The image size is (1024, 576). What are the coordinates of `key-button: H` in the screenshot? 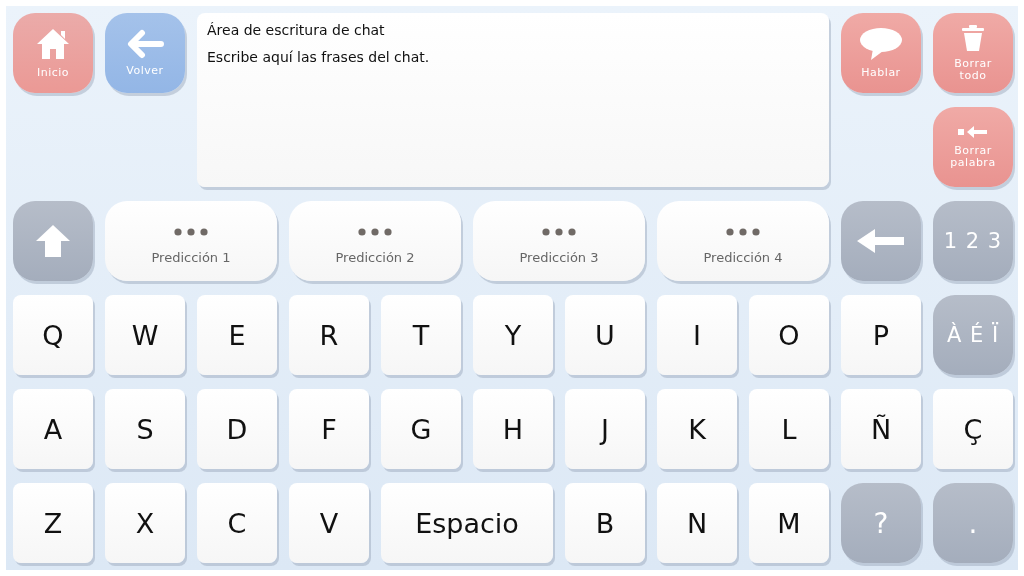 It's located at (513, 429).